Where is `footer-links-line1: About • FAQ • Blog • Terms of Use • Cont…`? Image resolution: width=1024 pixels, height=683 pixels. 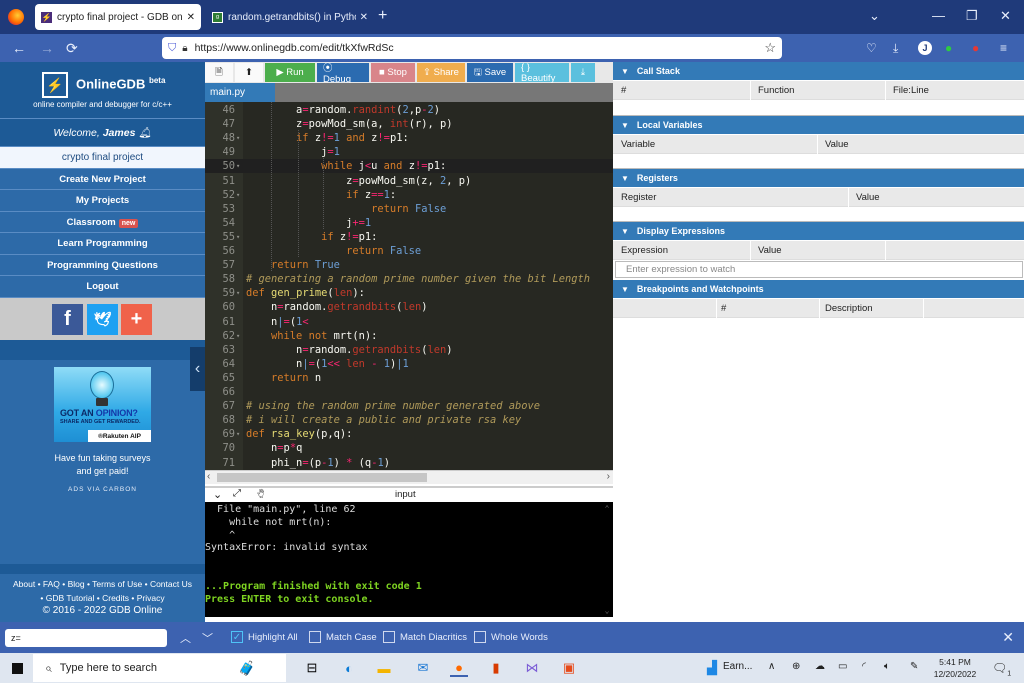
footer-links-line1: About • FAQ • Blog • Terms of Use • Cont… is located at coordinates (102, 584).